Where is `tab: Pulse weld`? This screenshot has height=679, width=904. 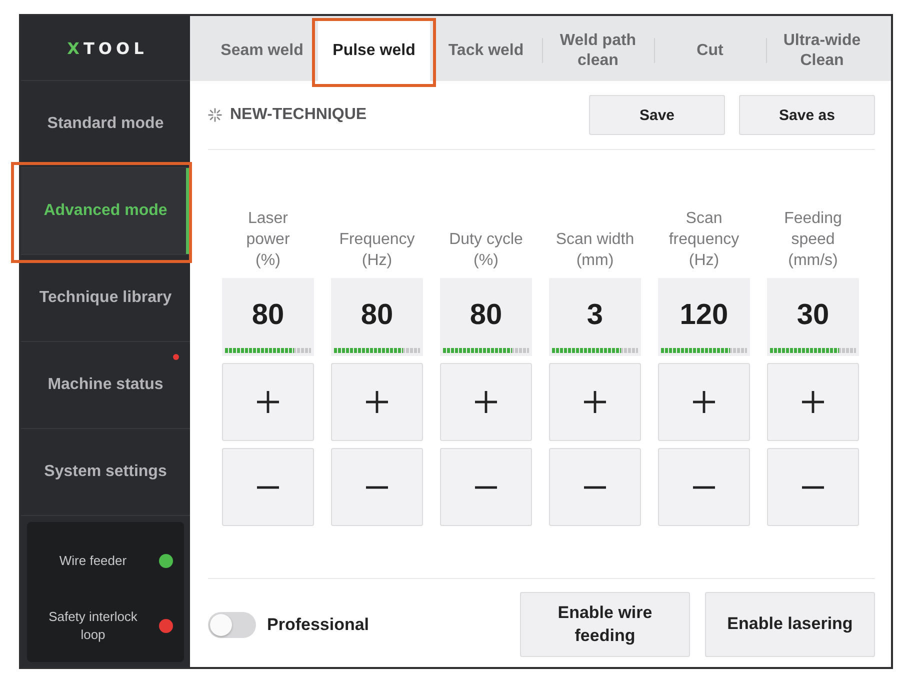
tab: Pulse weld is located at coordinates (374, 50).